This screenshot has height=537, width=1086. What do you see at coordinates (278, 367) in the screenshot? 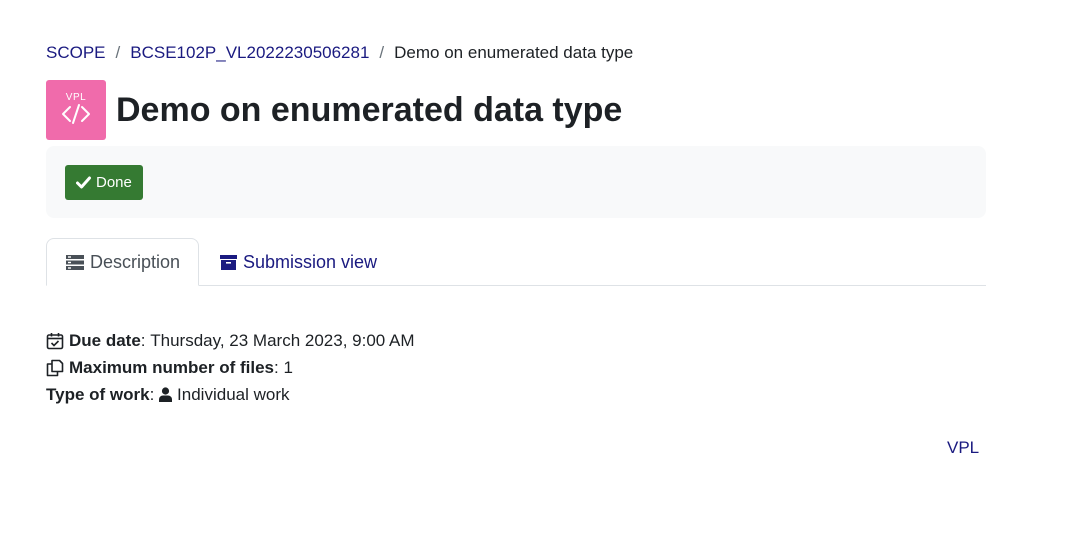
I see `max-files-colon: :` at bounding box center [278, 367].